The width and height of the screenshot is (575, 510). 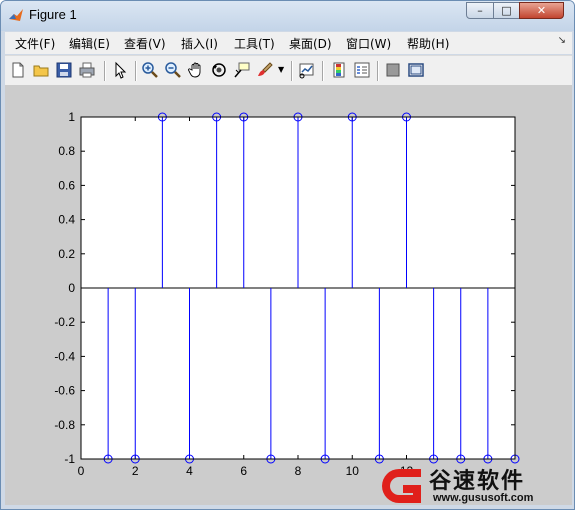 What do you see at coordinates (64, 322) in the screenshot?
I see `y-tick-label: -0.2` at bounding box center [64, 322].